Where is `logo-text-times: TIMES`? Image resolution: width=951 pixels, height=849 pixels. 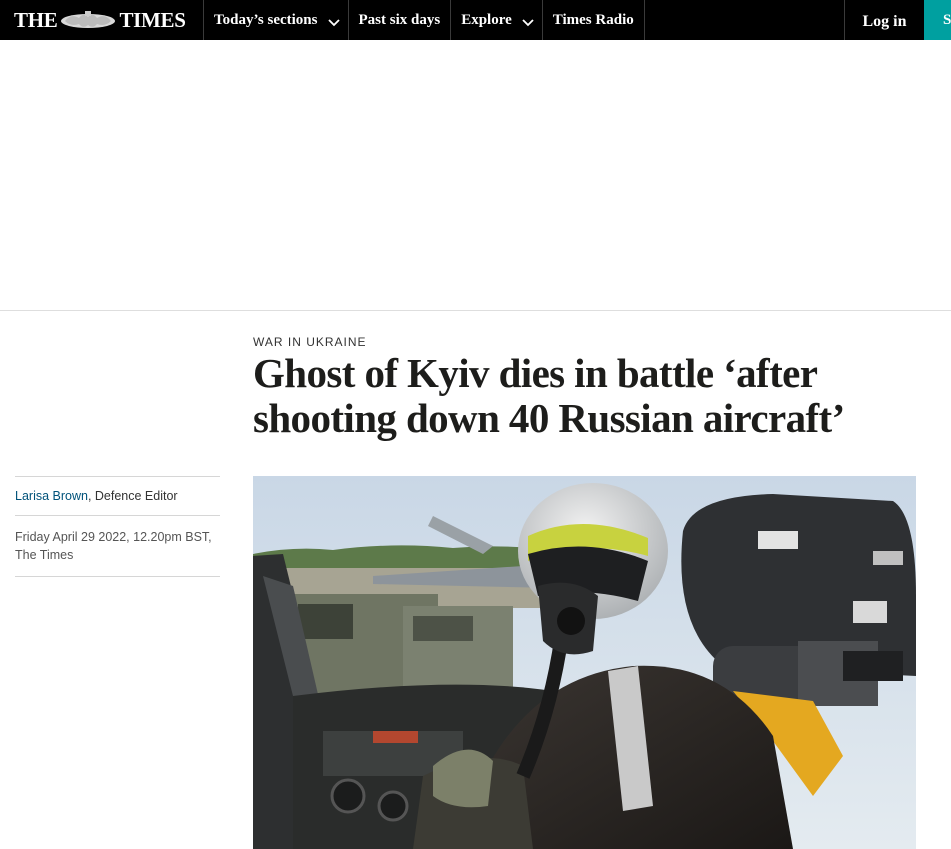
logo-text-times: TIMES is located at coordinates (152, 19).